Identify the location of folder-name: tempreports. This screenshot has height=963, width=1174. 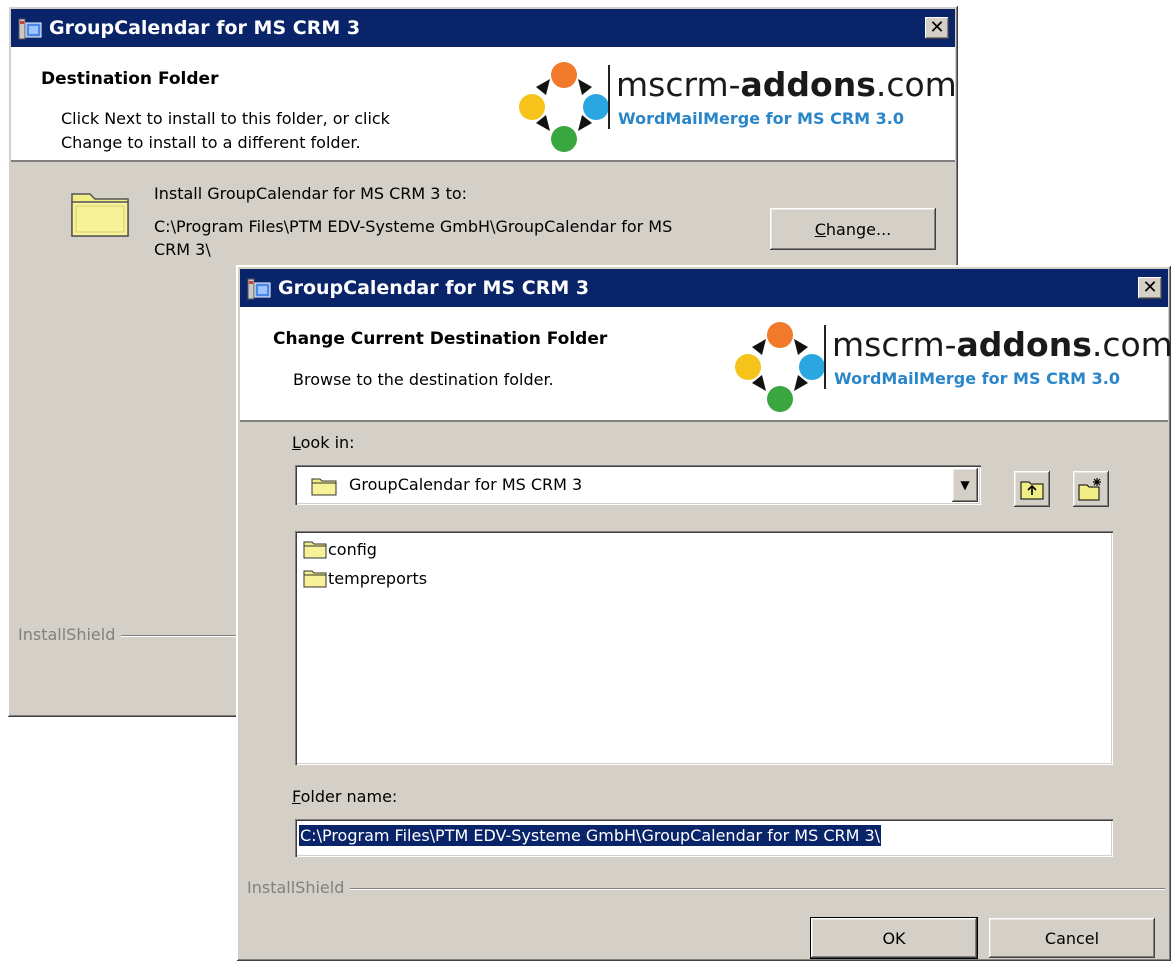
(378, 578).